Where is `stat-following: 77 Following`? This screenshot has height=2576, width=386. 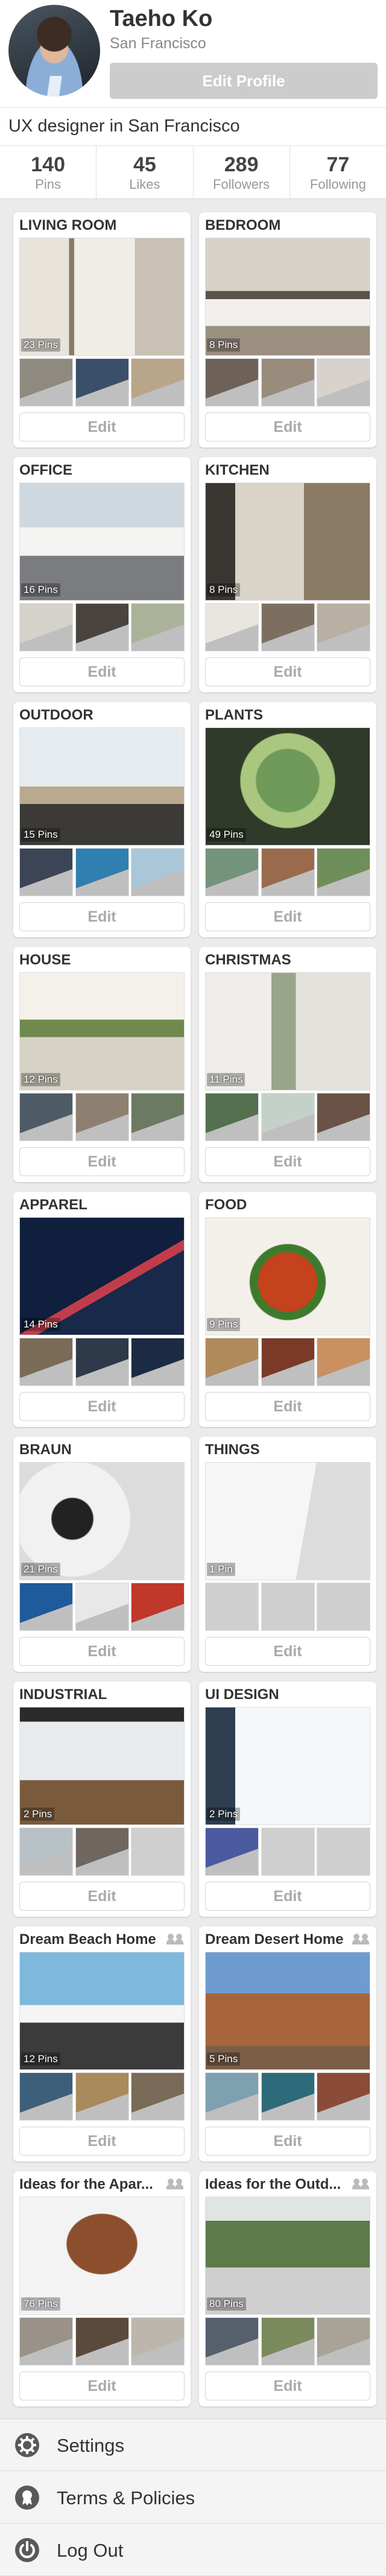 stat-following: 77 Following is located at coordinates (338, 172).